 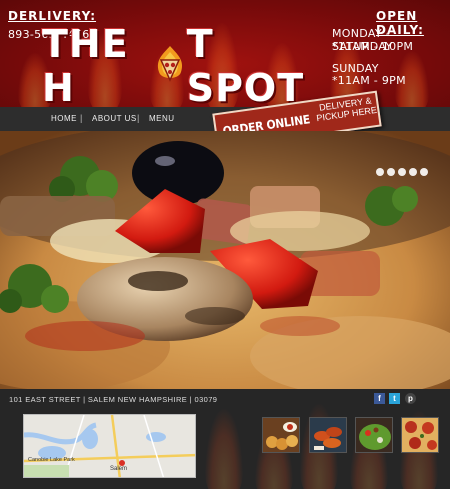 I want to click on slider-pagination, so click(x=402, y=172).